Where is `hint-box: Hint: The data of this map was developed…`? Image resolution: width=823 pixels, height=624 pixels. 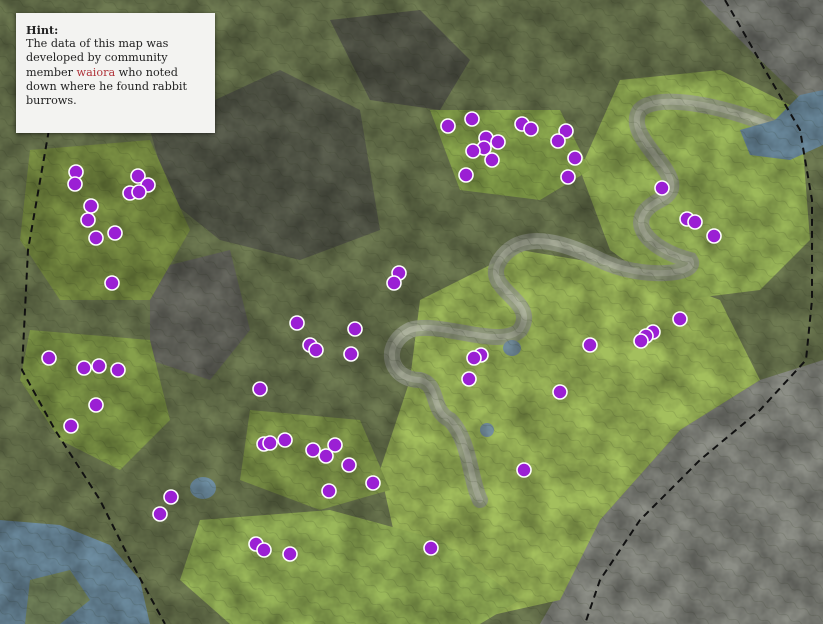 hint-box: Hint: The data of this map was developed… is located at coordinates (115, 73).